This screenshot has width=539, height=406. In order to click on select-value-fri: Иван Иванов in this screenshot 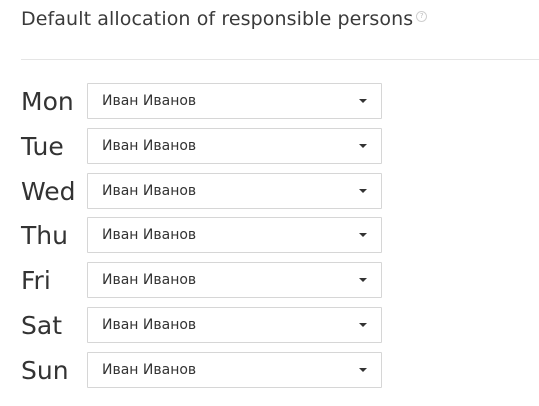, I will do `click(149, 280)`.